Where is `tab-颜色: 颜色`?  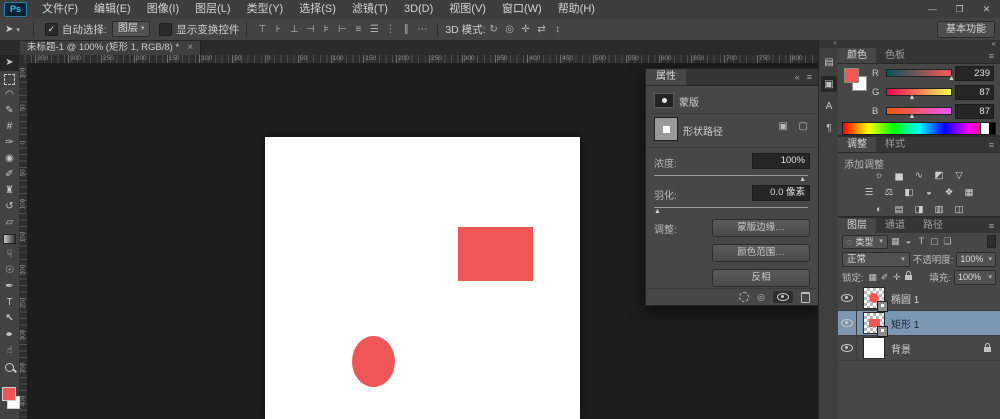 tab-颜色: 颜色 is located at coordinates (857, 55).